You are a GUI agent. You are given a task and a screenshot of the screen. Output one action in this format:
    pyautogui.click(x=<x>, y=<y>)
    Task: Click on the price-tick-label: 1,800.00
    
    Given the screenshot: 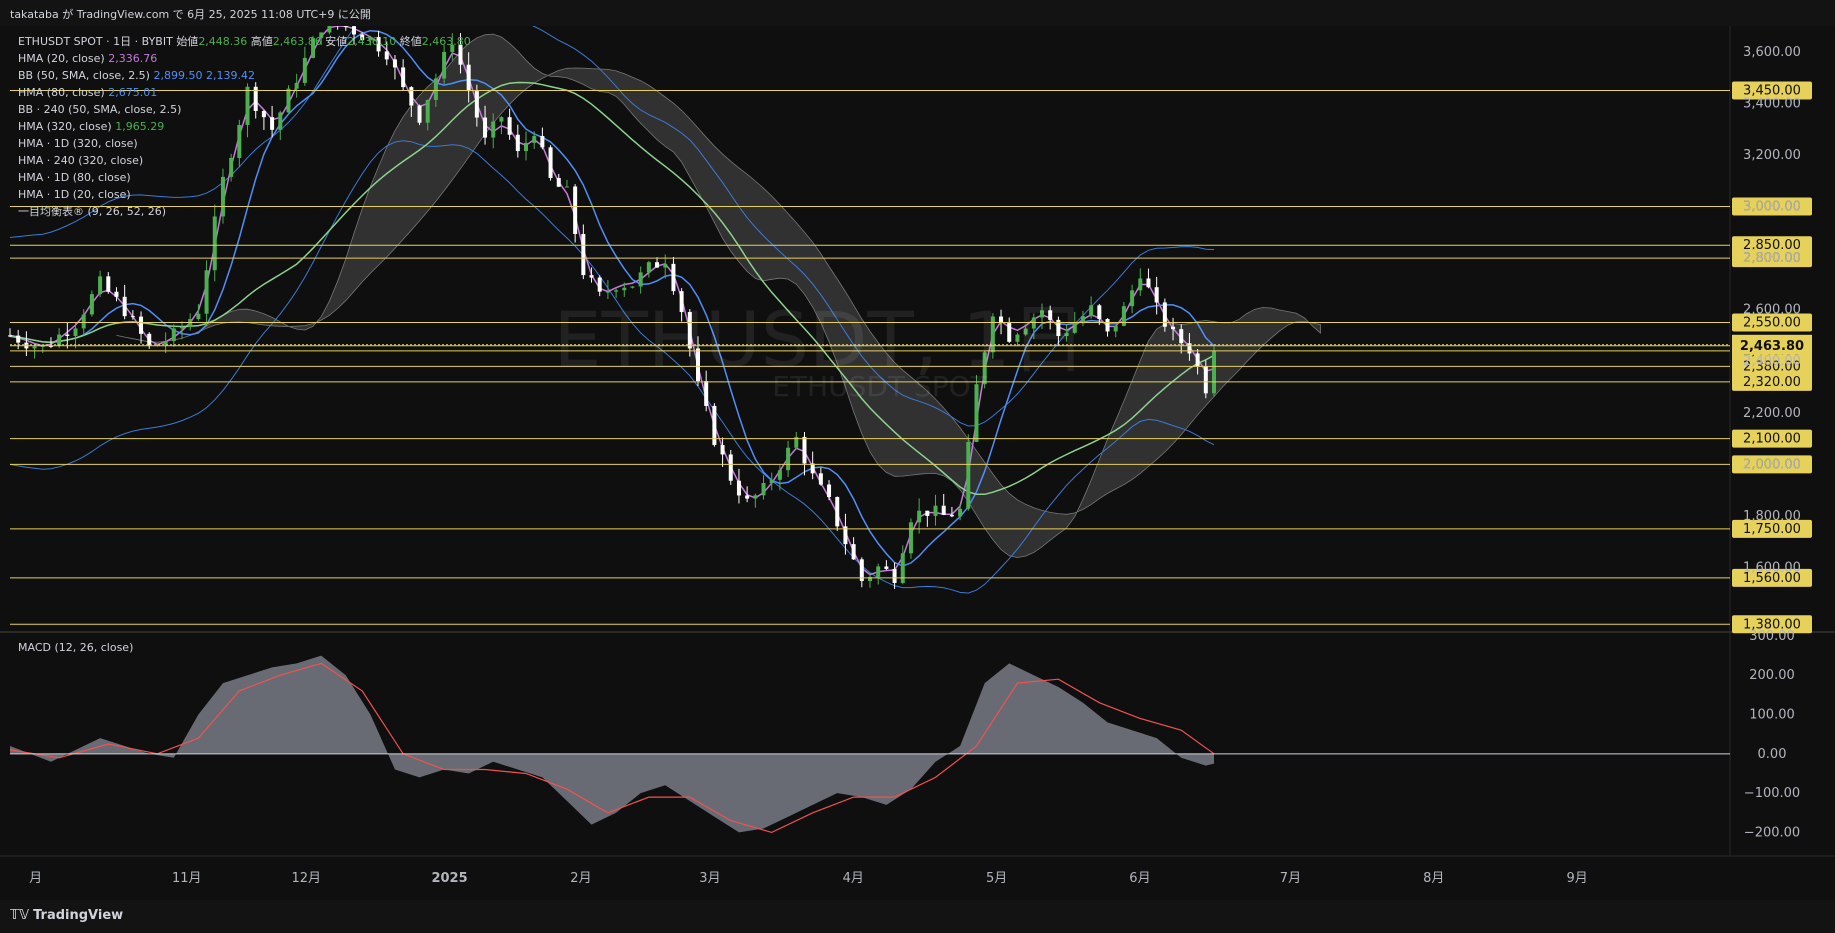 What is the action you would take?
    pyautogui.click(x=1772, y=516)
    